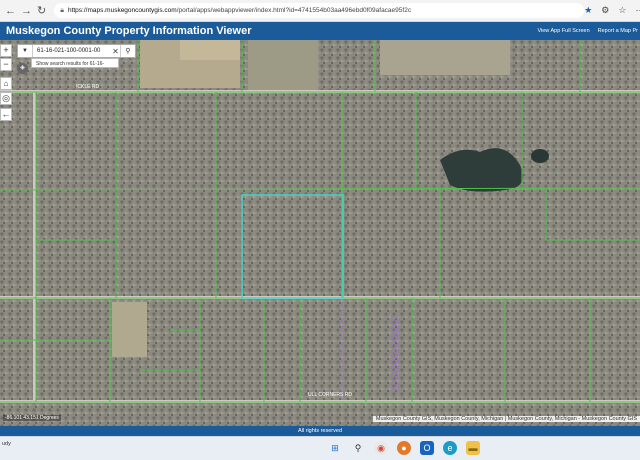 The height and width of the screenshot is (460, 640). What do you see at coordinates (637, 10) in the screenshot?
I see `more-icon: ⋯` at bounding box center [637, 10].